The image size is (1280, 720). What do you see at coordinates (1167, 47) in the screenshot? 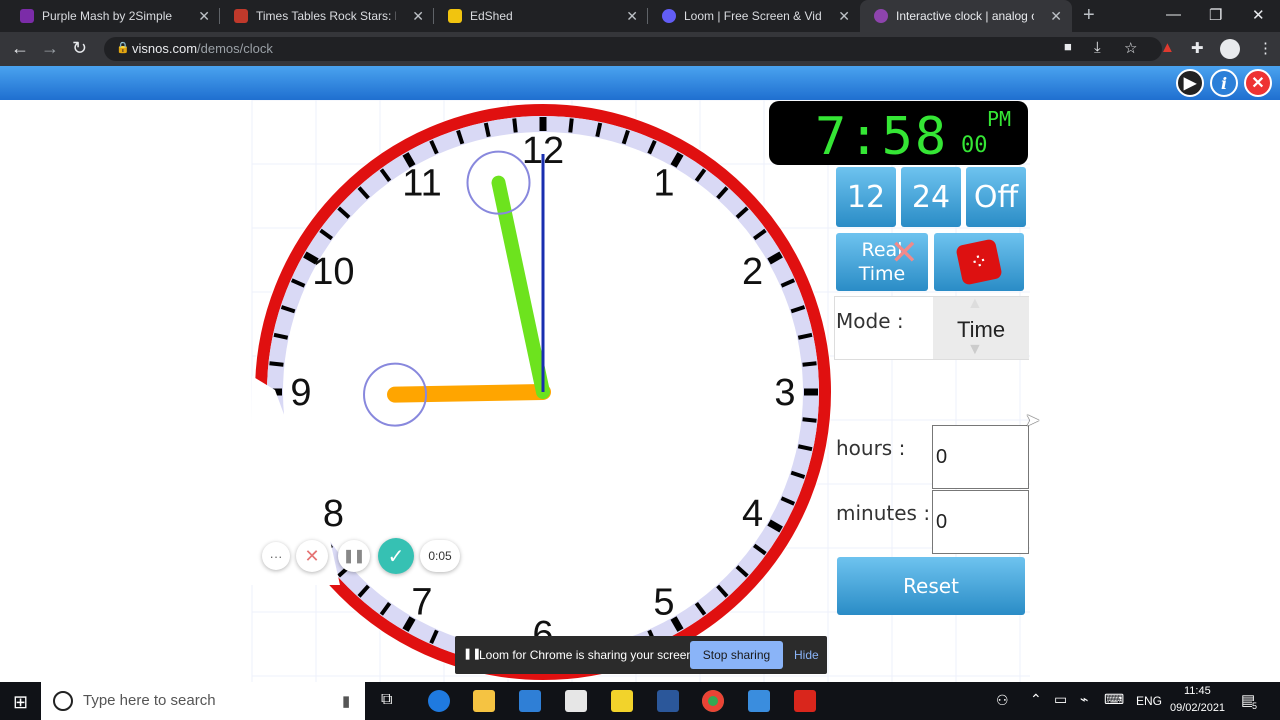
I see `pdf-extension-icon: ▲` at bounding box center [1167, 47].